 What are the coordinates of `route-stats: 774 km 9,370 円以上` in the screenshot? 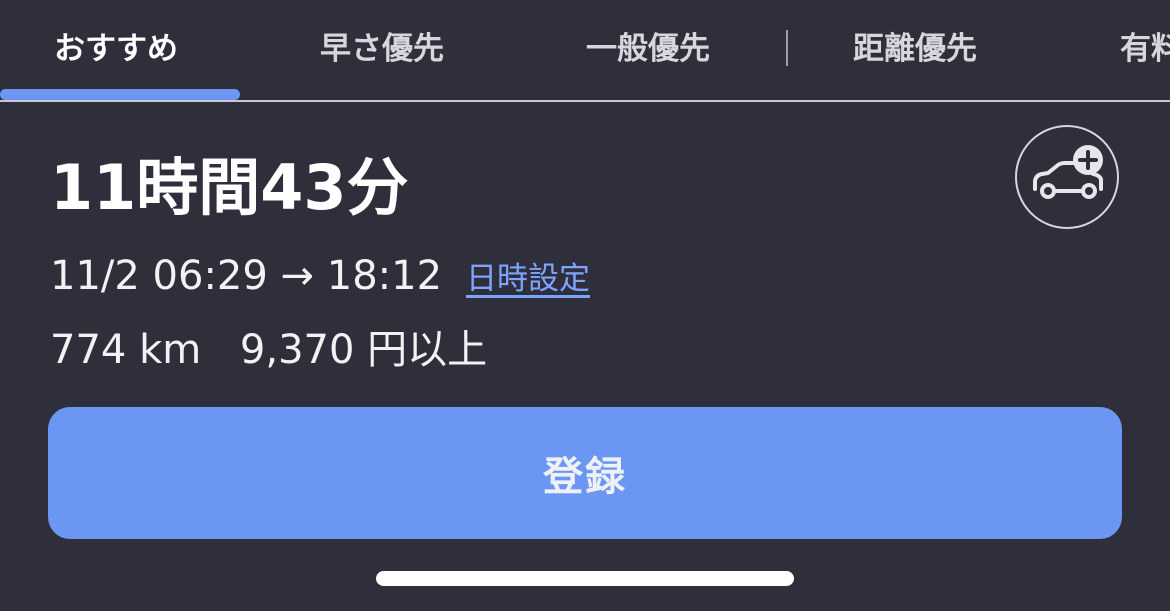 It's located at (268, 350).